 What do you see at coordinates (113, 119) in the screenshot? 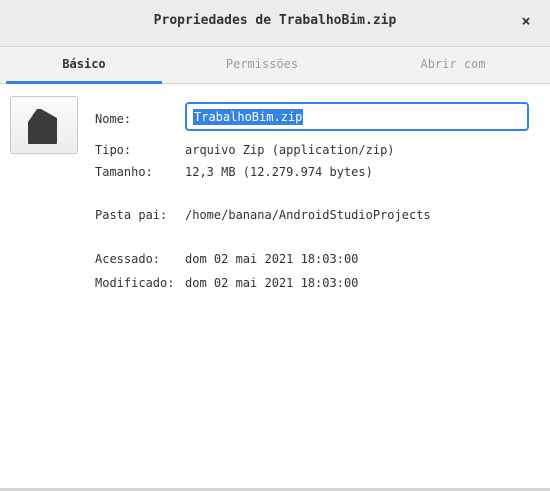
I see `name-label: Nome:` at bounding box center [113, 119].